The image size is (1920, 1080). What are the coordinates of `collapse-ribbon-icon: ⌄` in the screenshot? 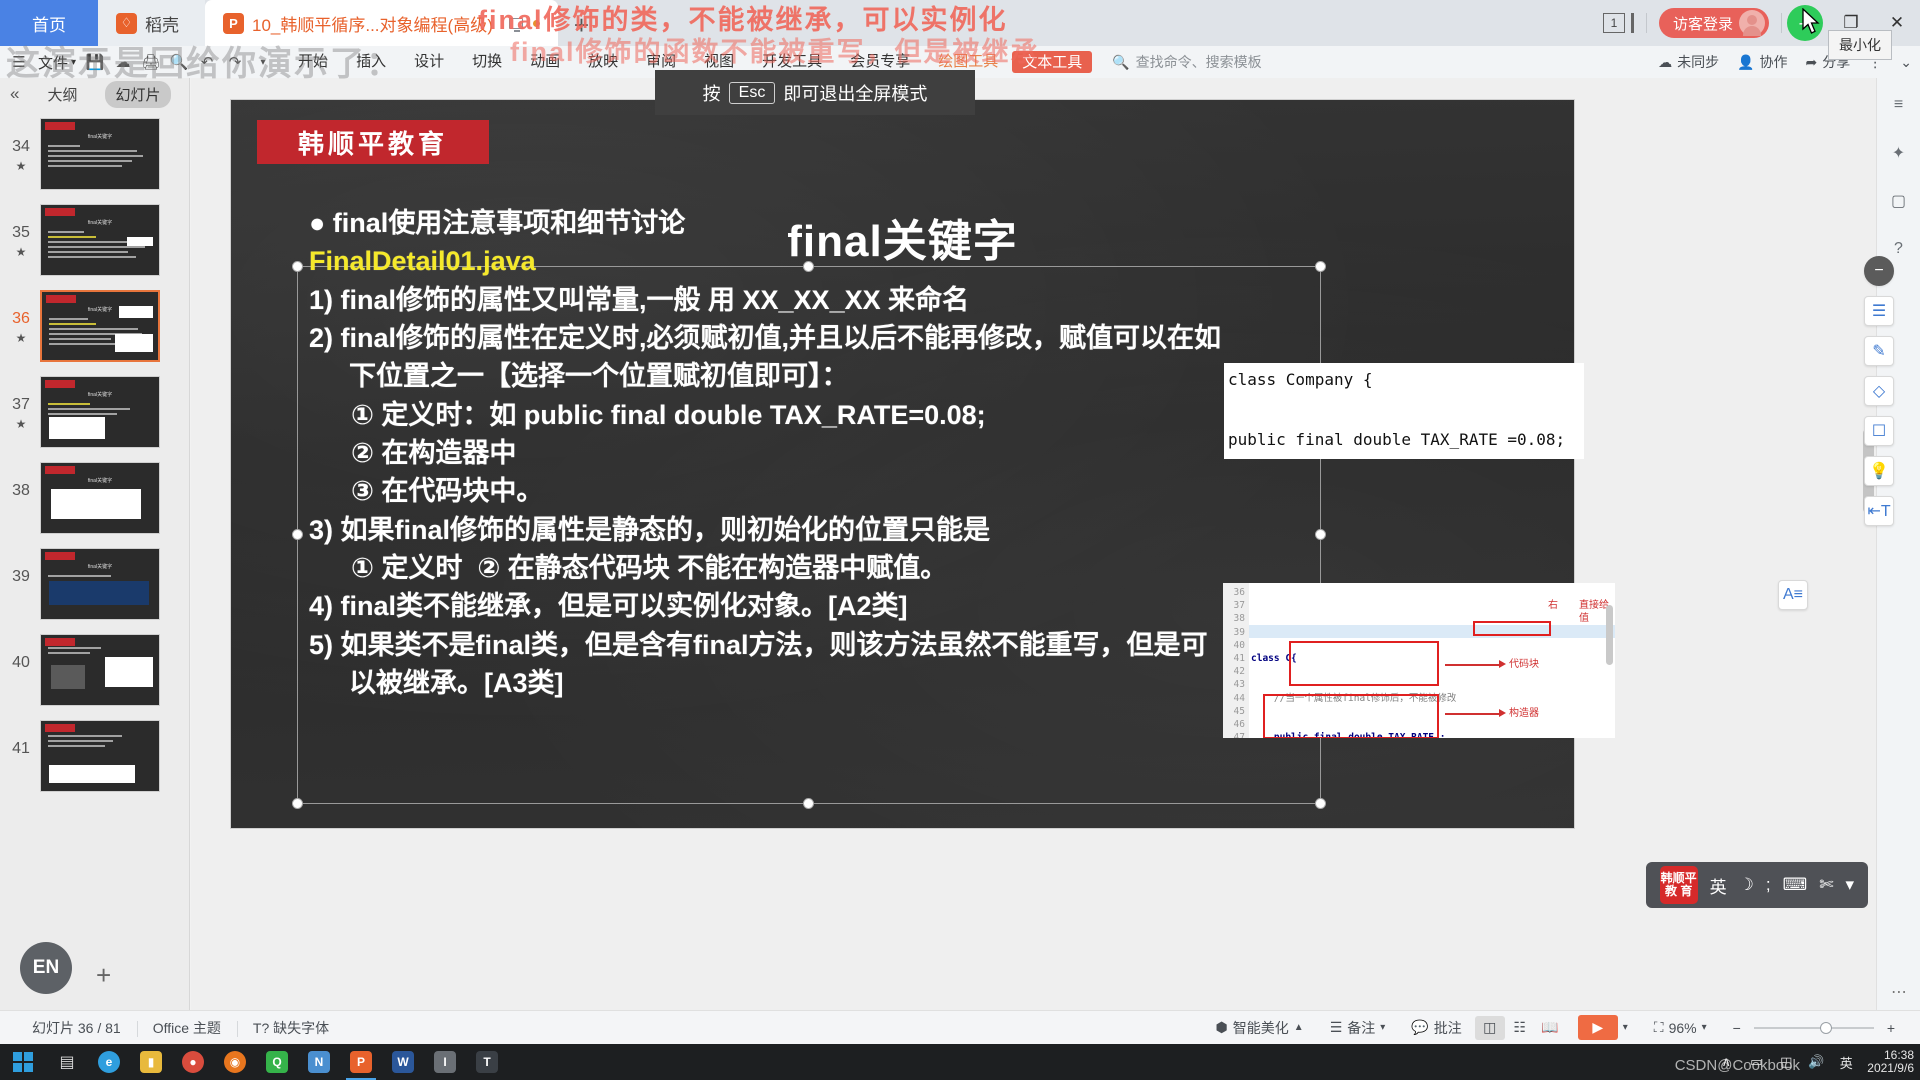 It's located at (1906, 62).